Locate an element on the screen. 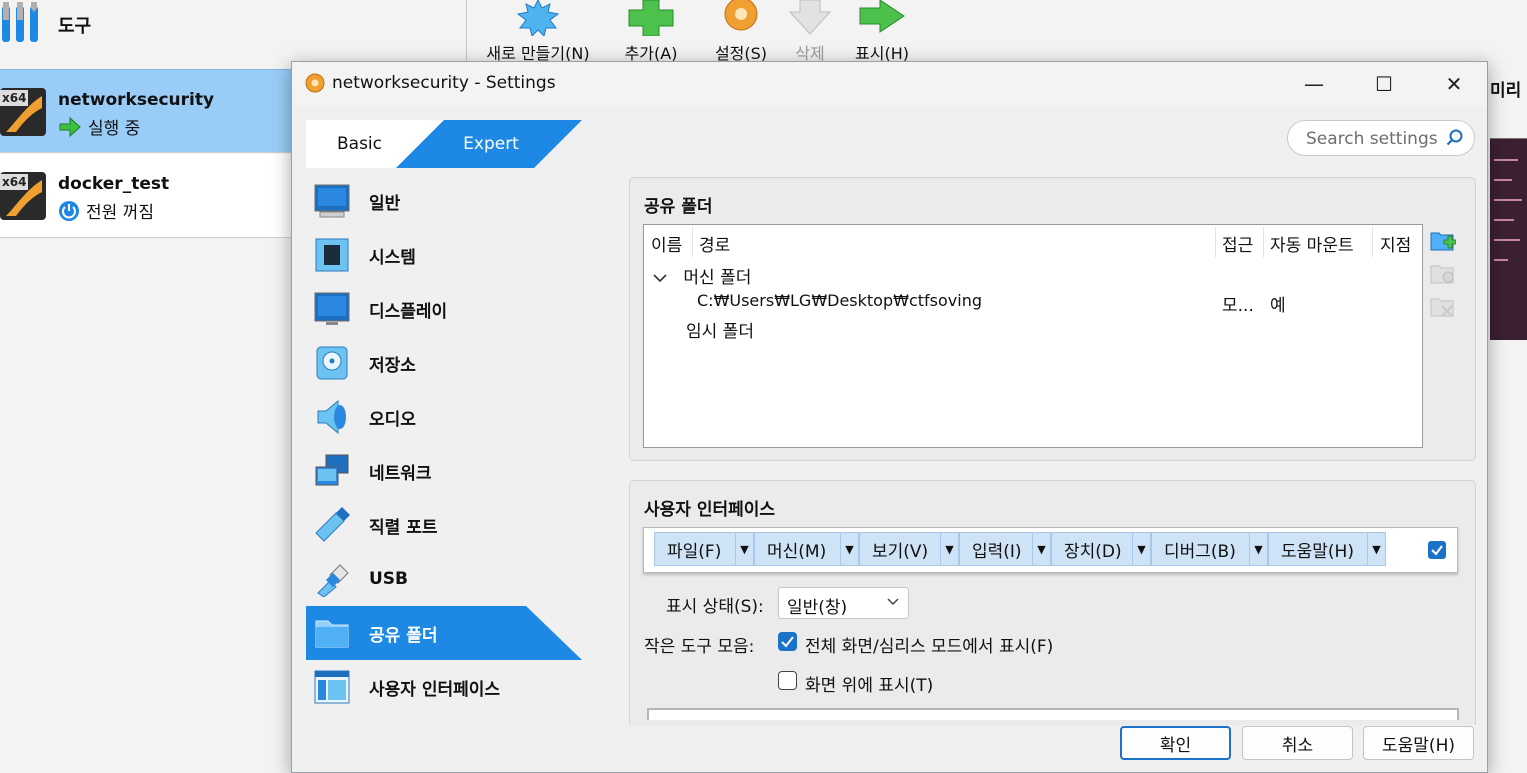 The width and height of the screenshot is (1527, 773). nav-item-storage: 저장소 is located at coordinates (444, 363).